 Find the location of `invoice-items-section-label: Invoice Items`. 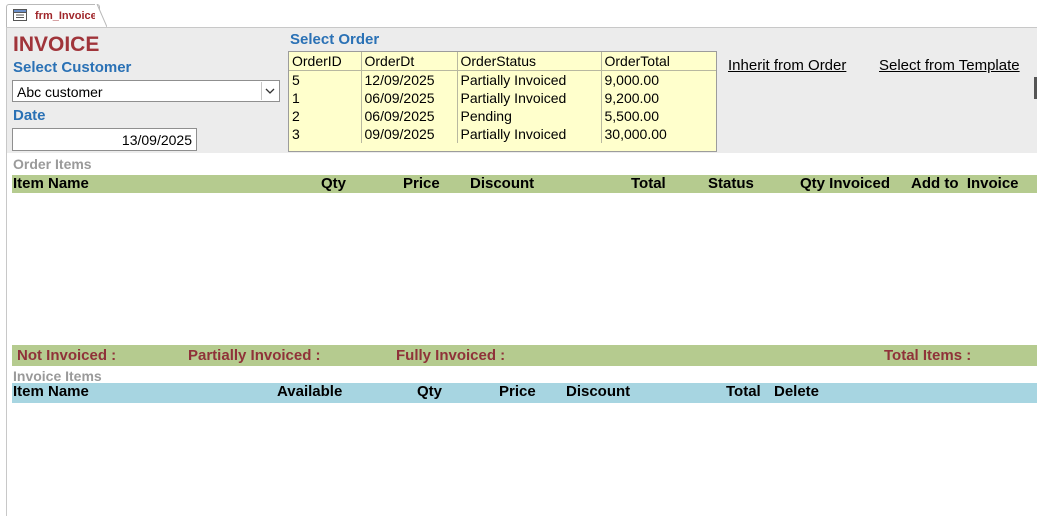

invoice-items-section-label: Invoice Items is located at coordinates (57, 376).